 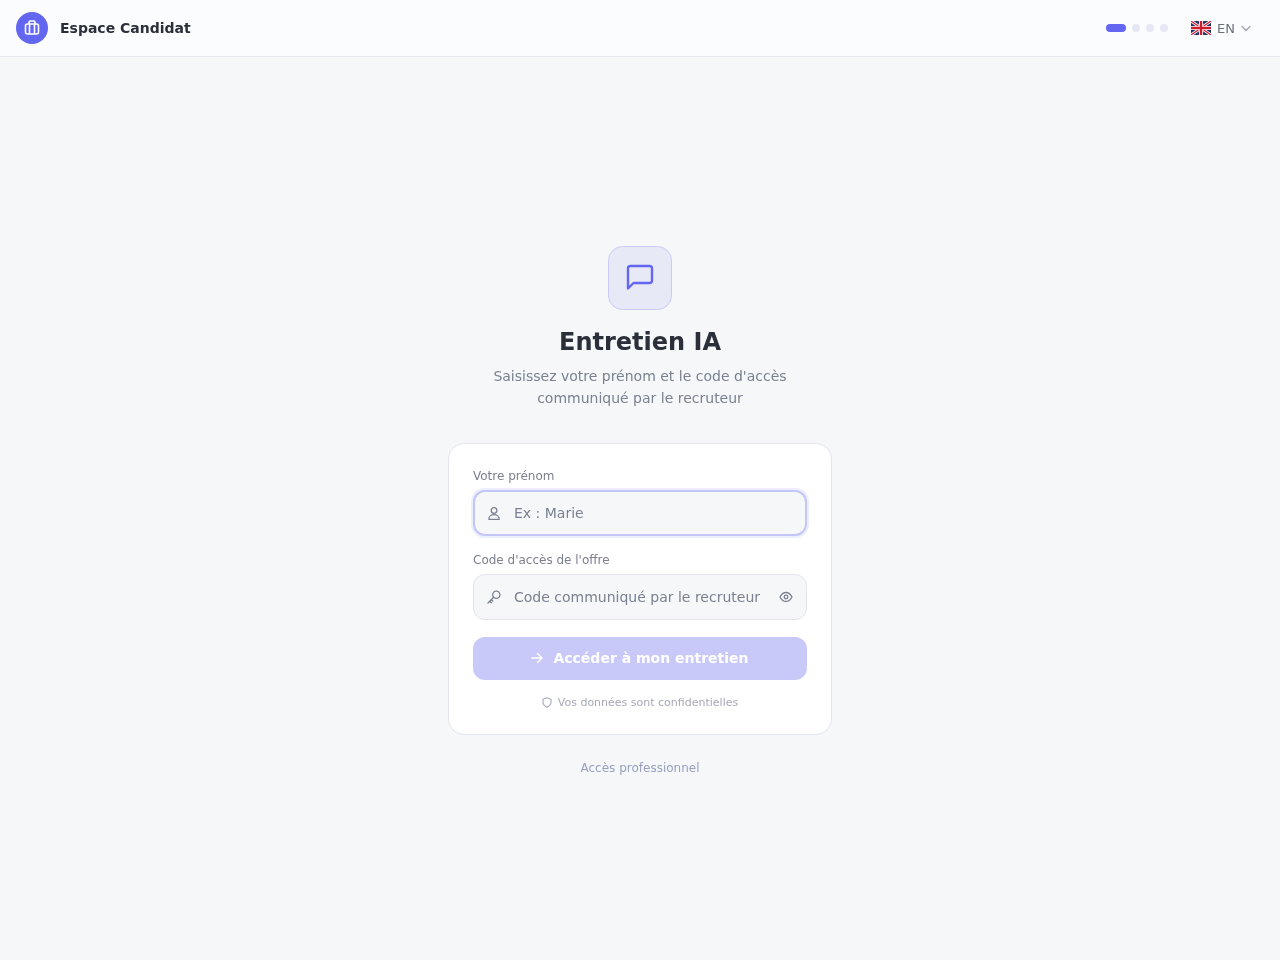 What do you see at coordinates (1201, 28) in the screenshot?
I see `flag-icon` at bounding box center [1201, 28].